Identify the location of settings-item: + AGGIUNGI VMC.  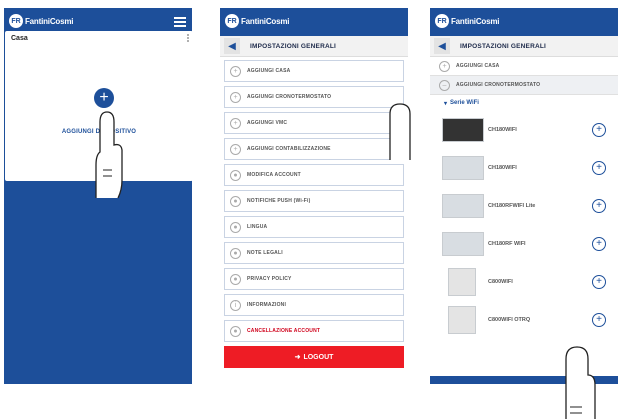
(314, 123).